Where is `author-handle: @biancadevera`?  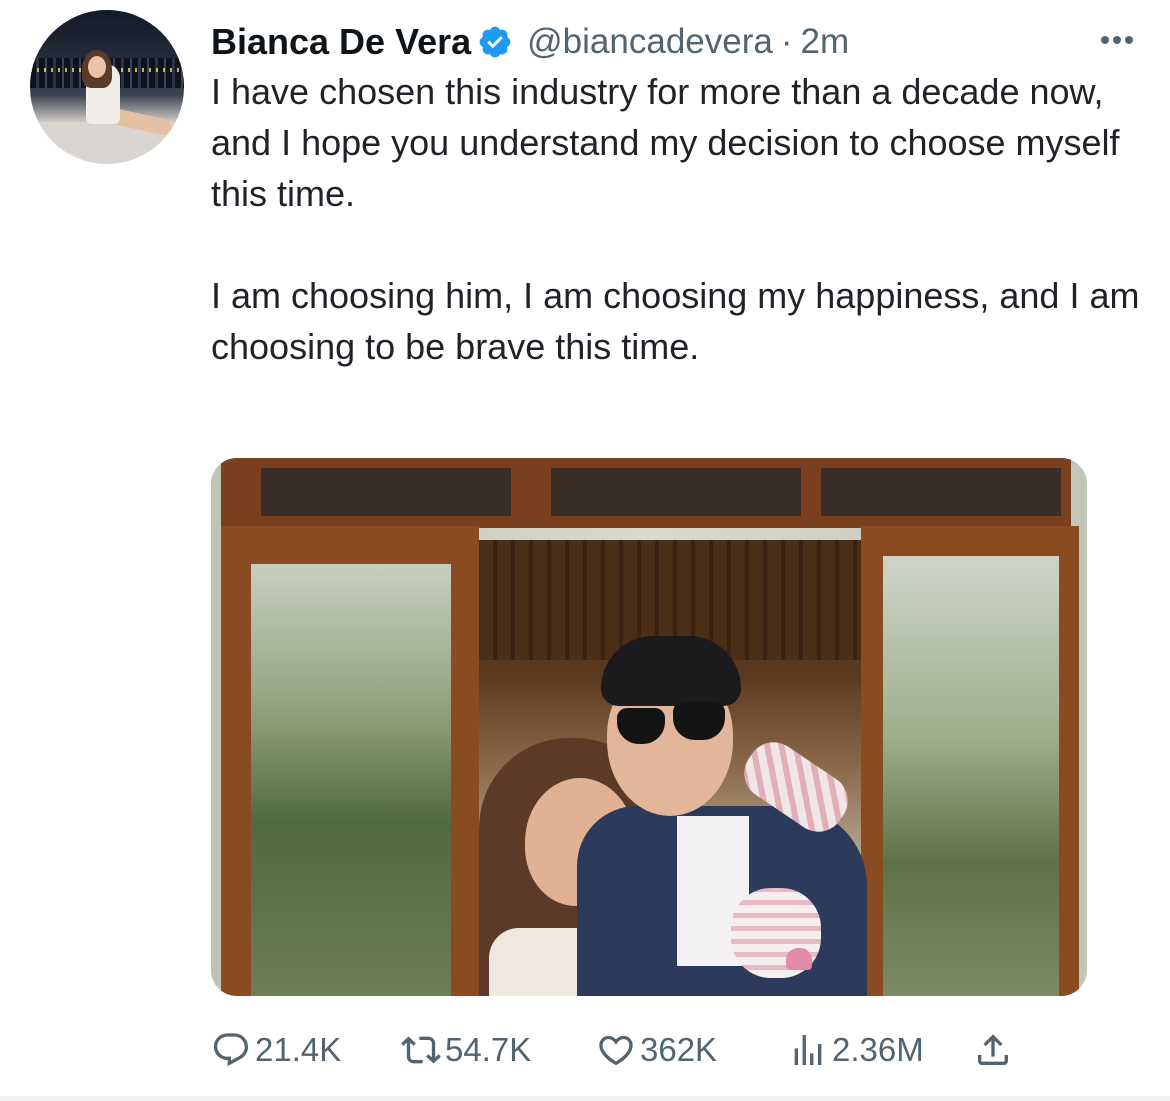
author-handle: @biancadevera is located at coordinates (650, 42).